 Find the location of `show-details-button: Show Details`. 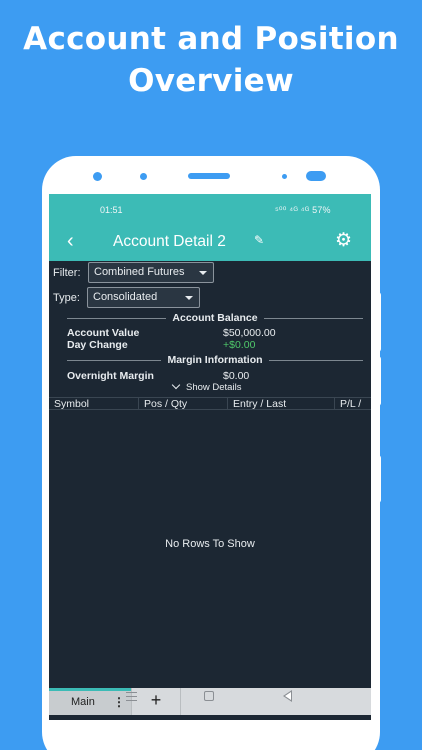

show-details-button: Show Details is located at coordinates (206, 386).